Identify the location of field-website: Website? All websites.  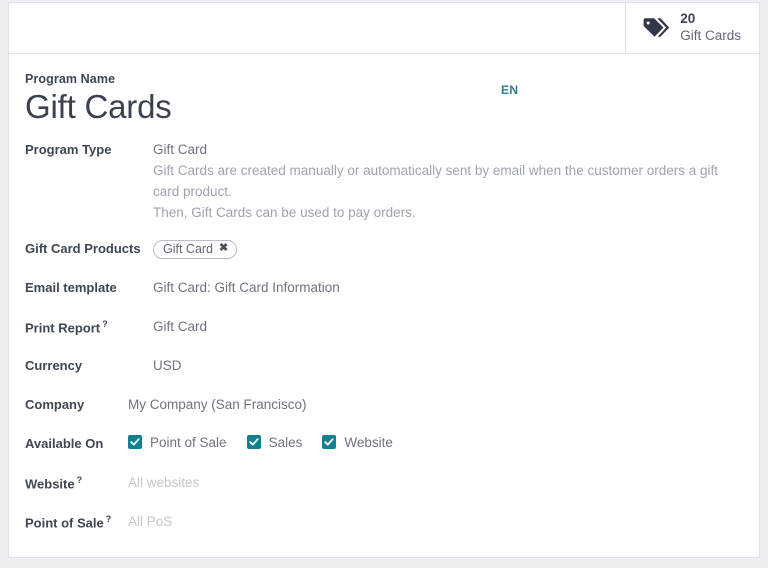
(384, 485).